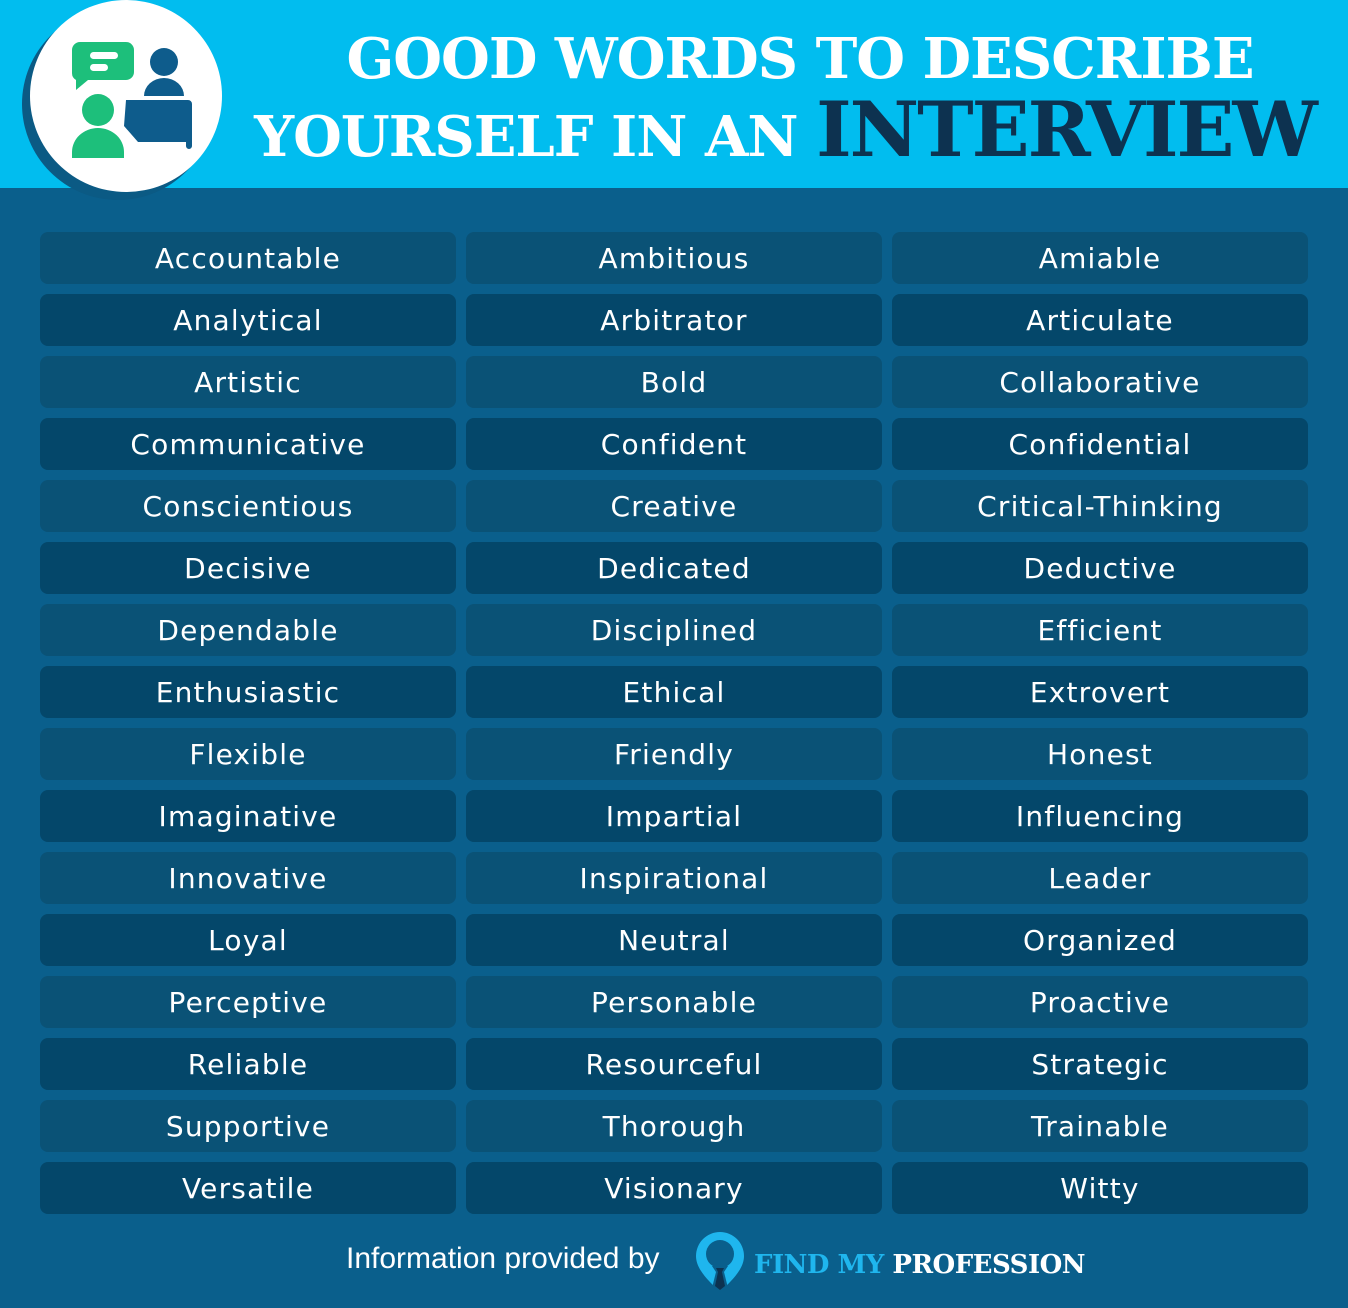 This screenshot has height=1308, width=1348. Describe the element at coordinates (674, 1064) in the screenshot. I see `word-cell: Resourceful` at that location.